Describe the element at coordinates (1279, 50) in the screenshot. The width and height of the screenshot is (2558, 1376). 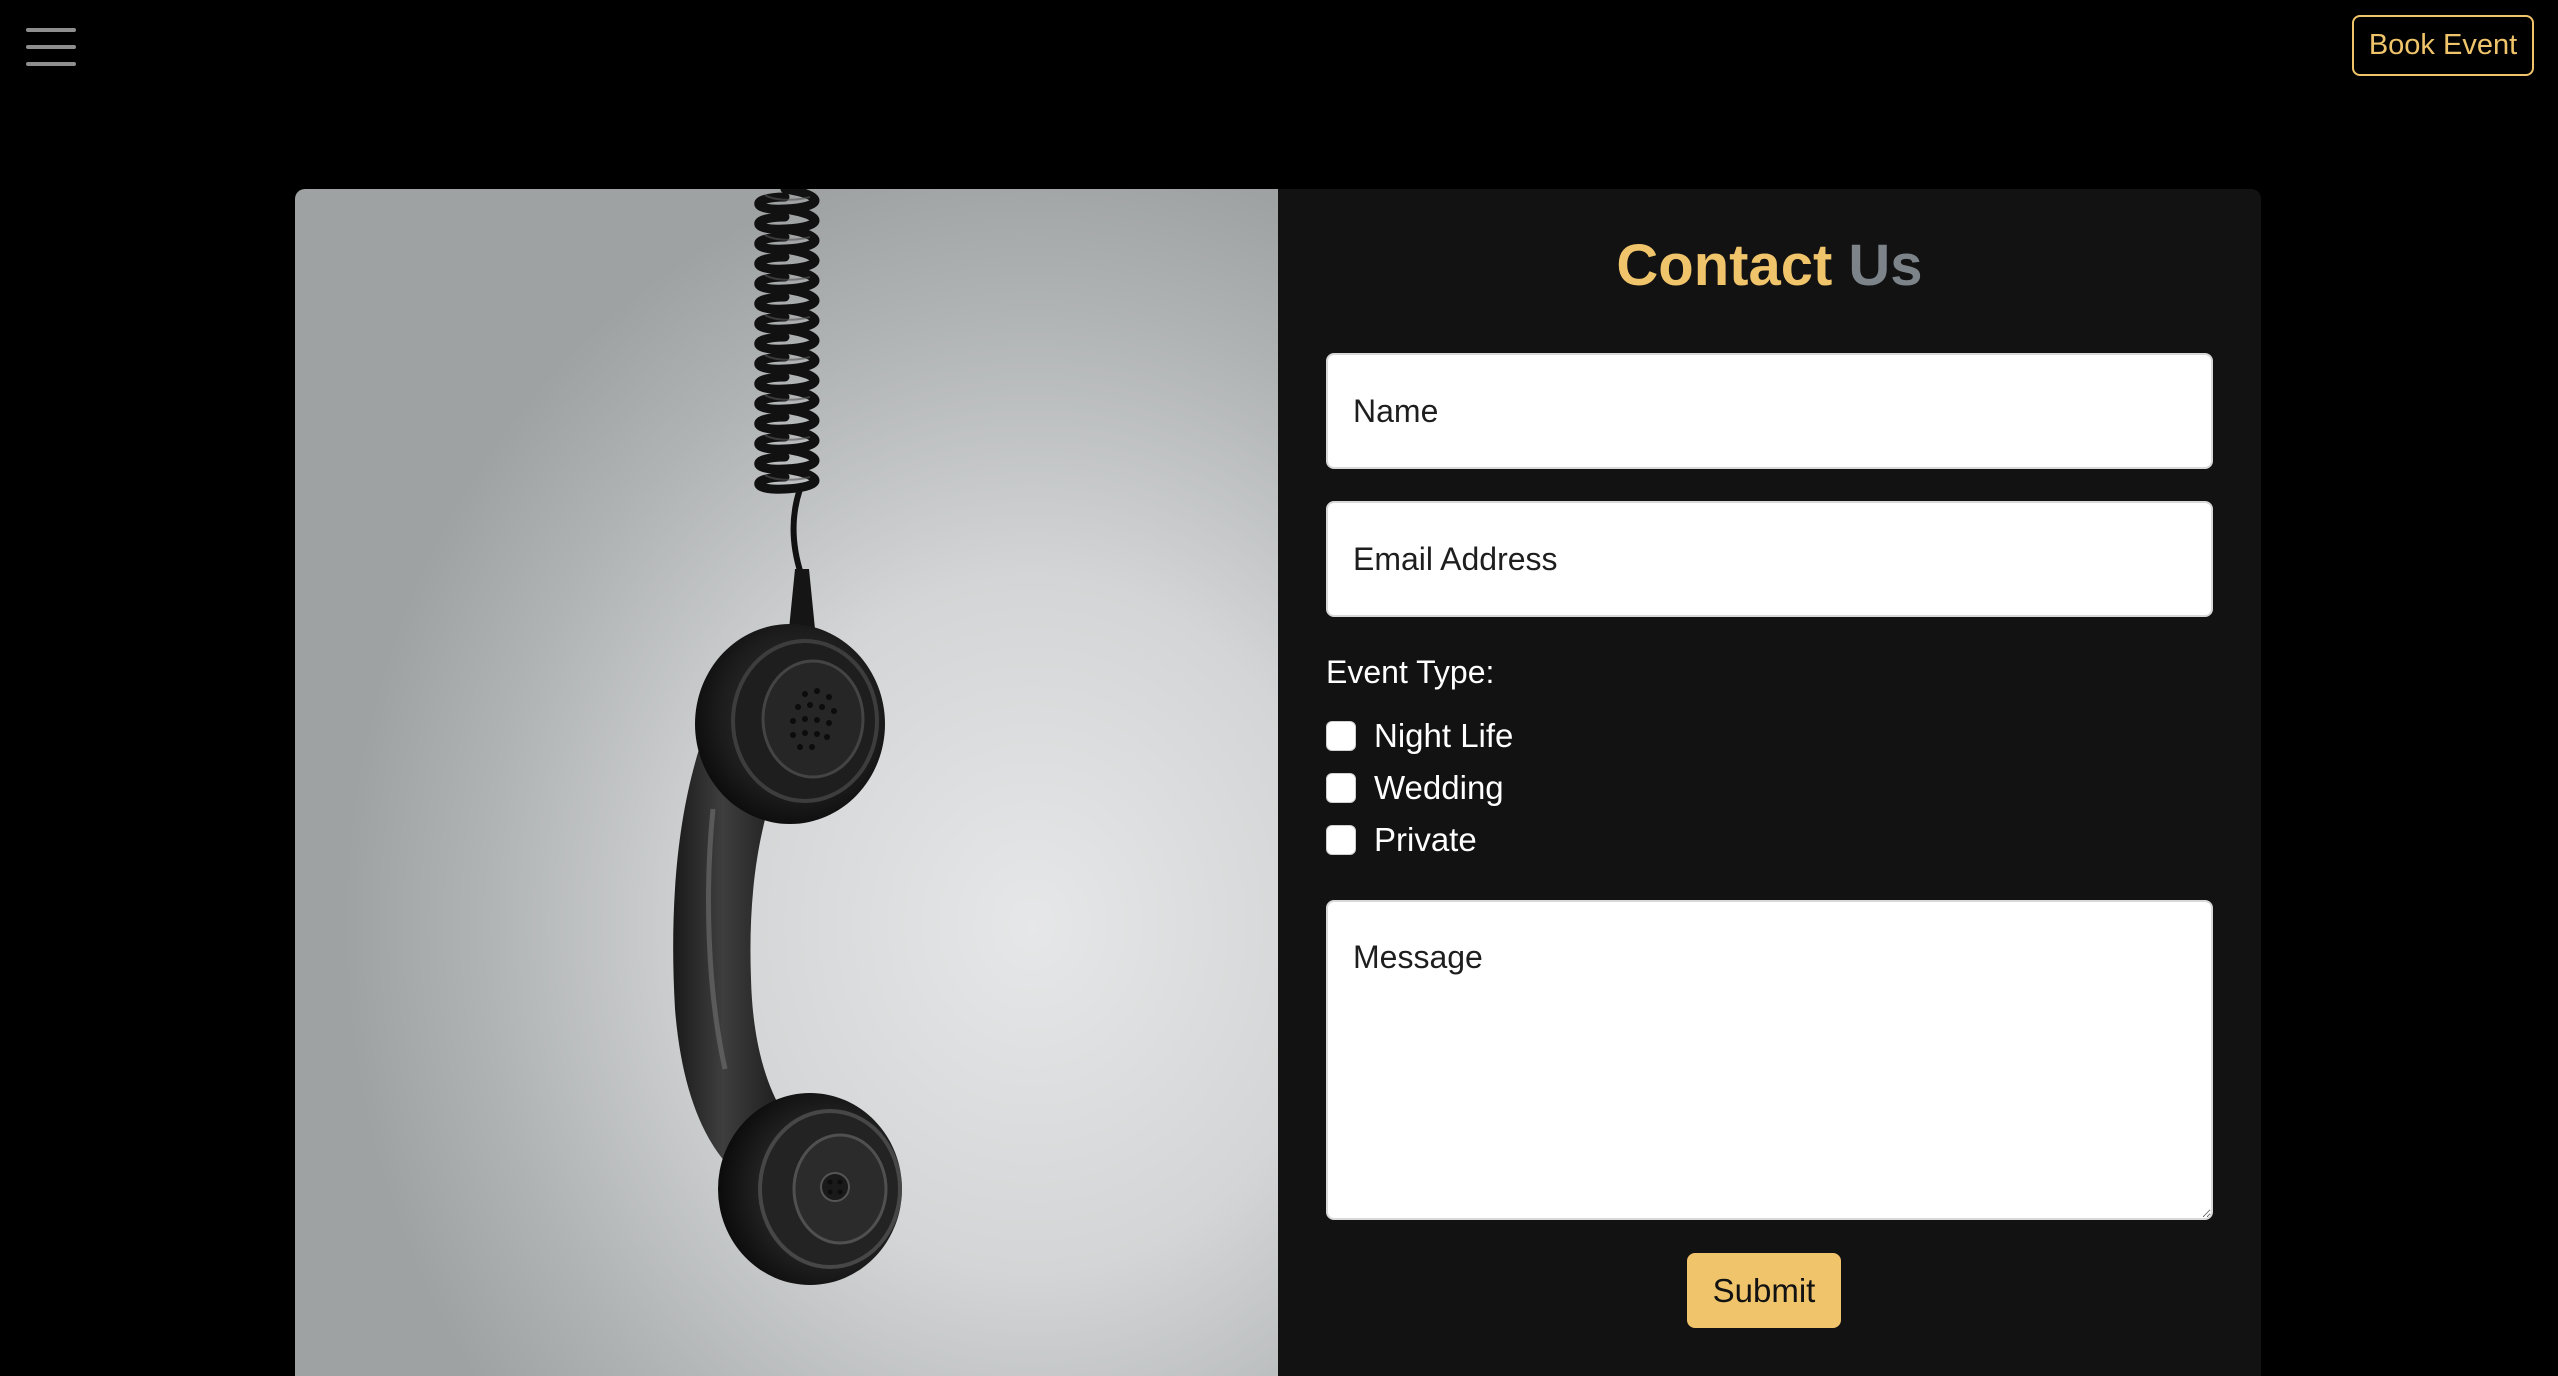
I see `top-navigation-bar: Book Event` at that location.